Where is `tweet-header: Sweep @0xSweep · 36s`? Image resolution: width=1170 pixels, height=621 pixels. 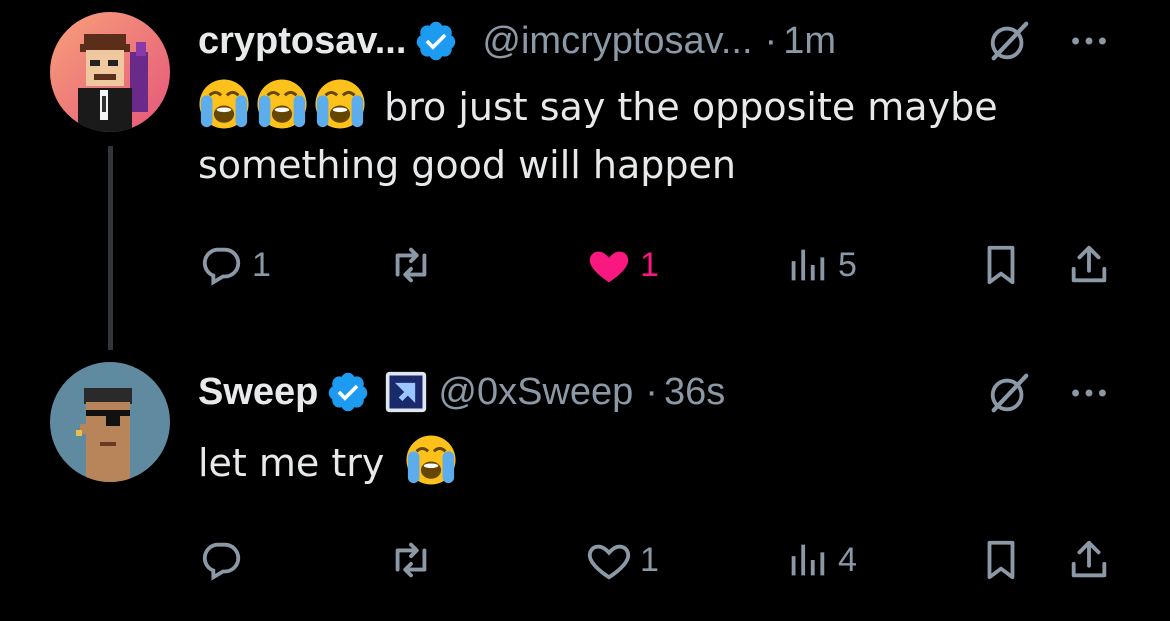 tweet-header: Sweep @0xSweep · 36s is located at coordinates (461, 392).